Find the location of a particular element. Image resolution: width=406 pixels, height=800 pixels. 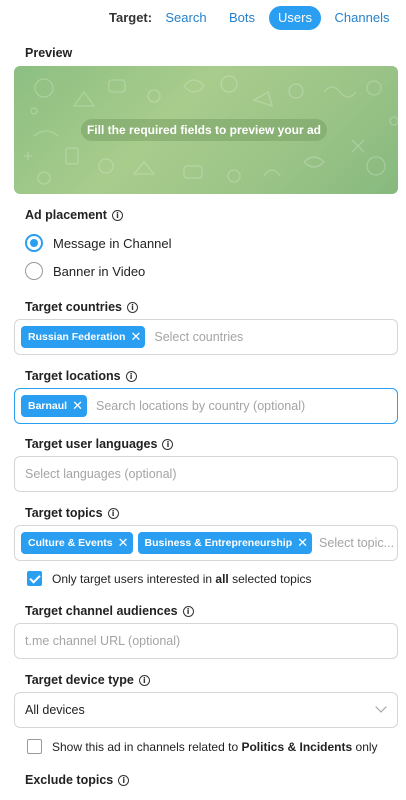

checkbox-checked-icon is located at coordinates (34, 578).